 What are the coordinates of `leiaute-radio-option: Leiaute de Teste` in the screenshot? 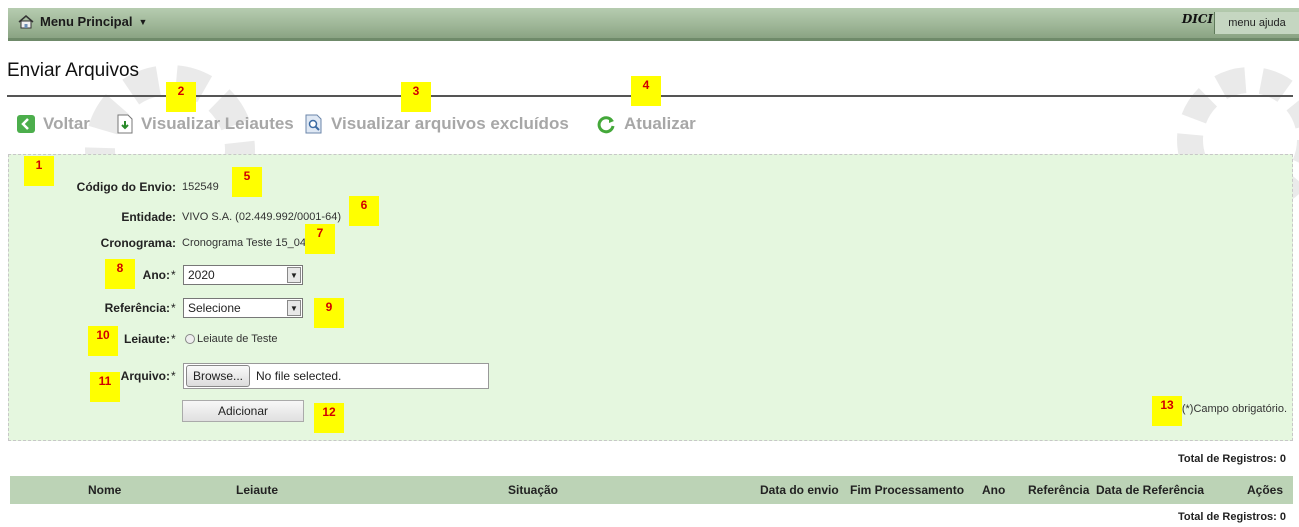 It's located at (231, 339).